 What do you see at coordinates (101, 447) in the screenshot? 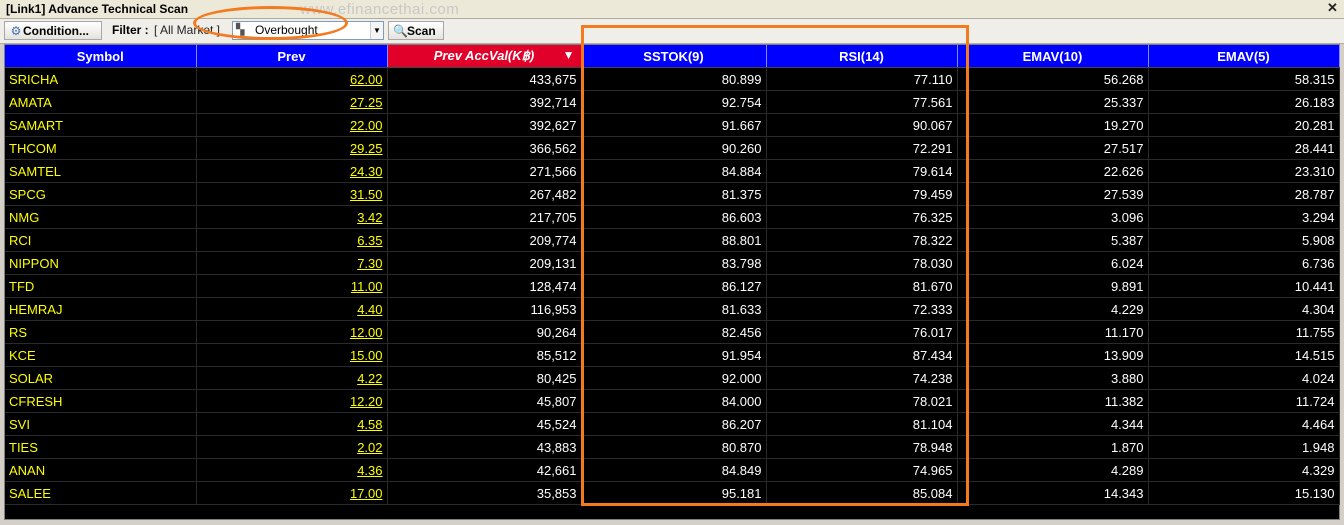
I see `cell-symbol: TIES` at bounding box center [101, 447].